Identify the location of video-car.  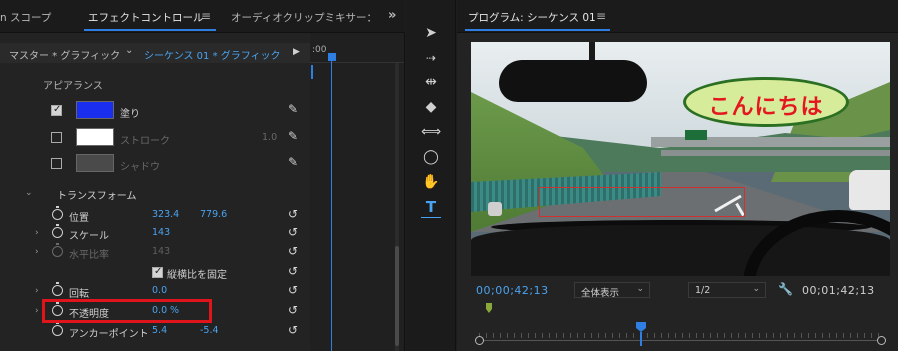
(869, 190).